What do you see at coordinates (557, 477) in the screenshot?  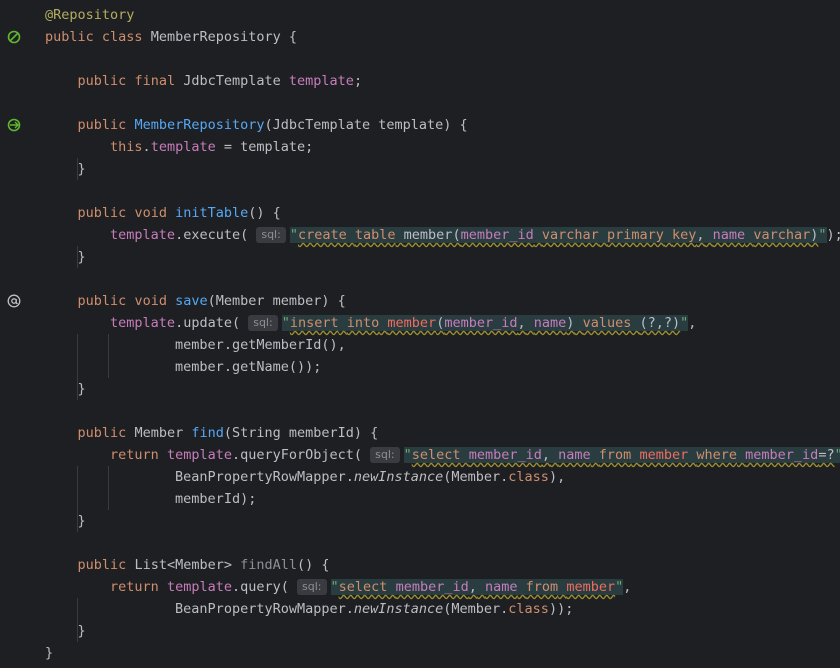 I see `code-text: ),` at bounding box center [557, 477].